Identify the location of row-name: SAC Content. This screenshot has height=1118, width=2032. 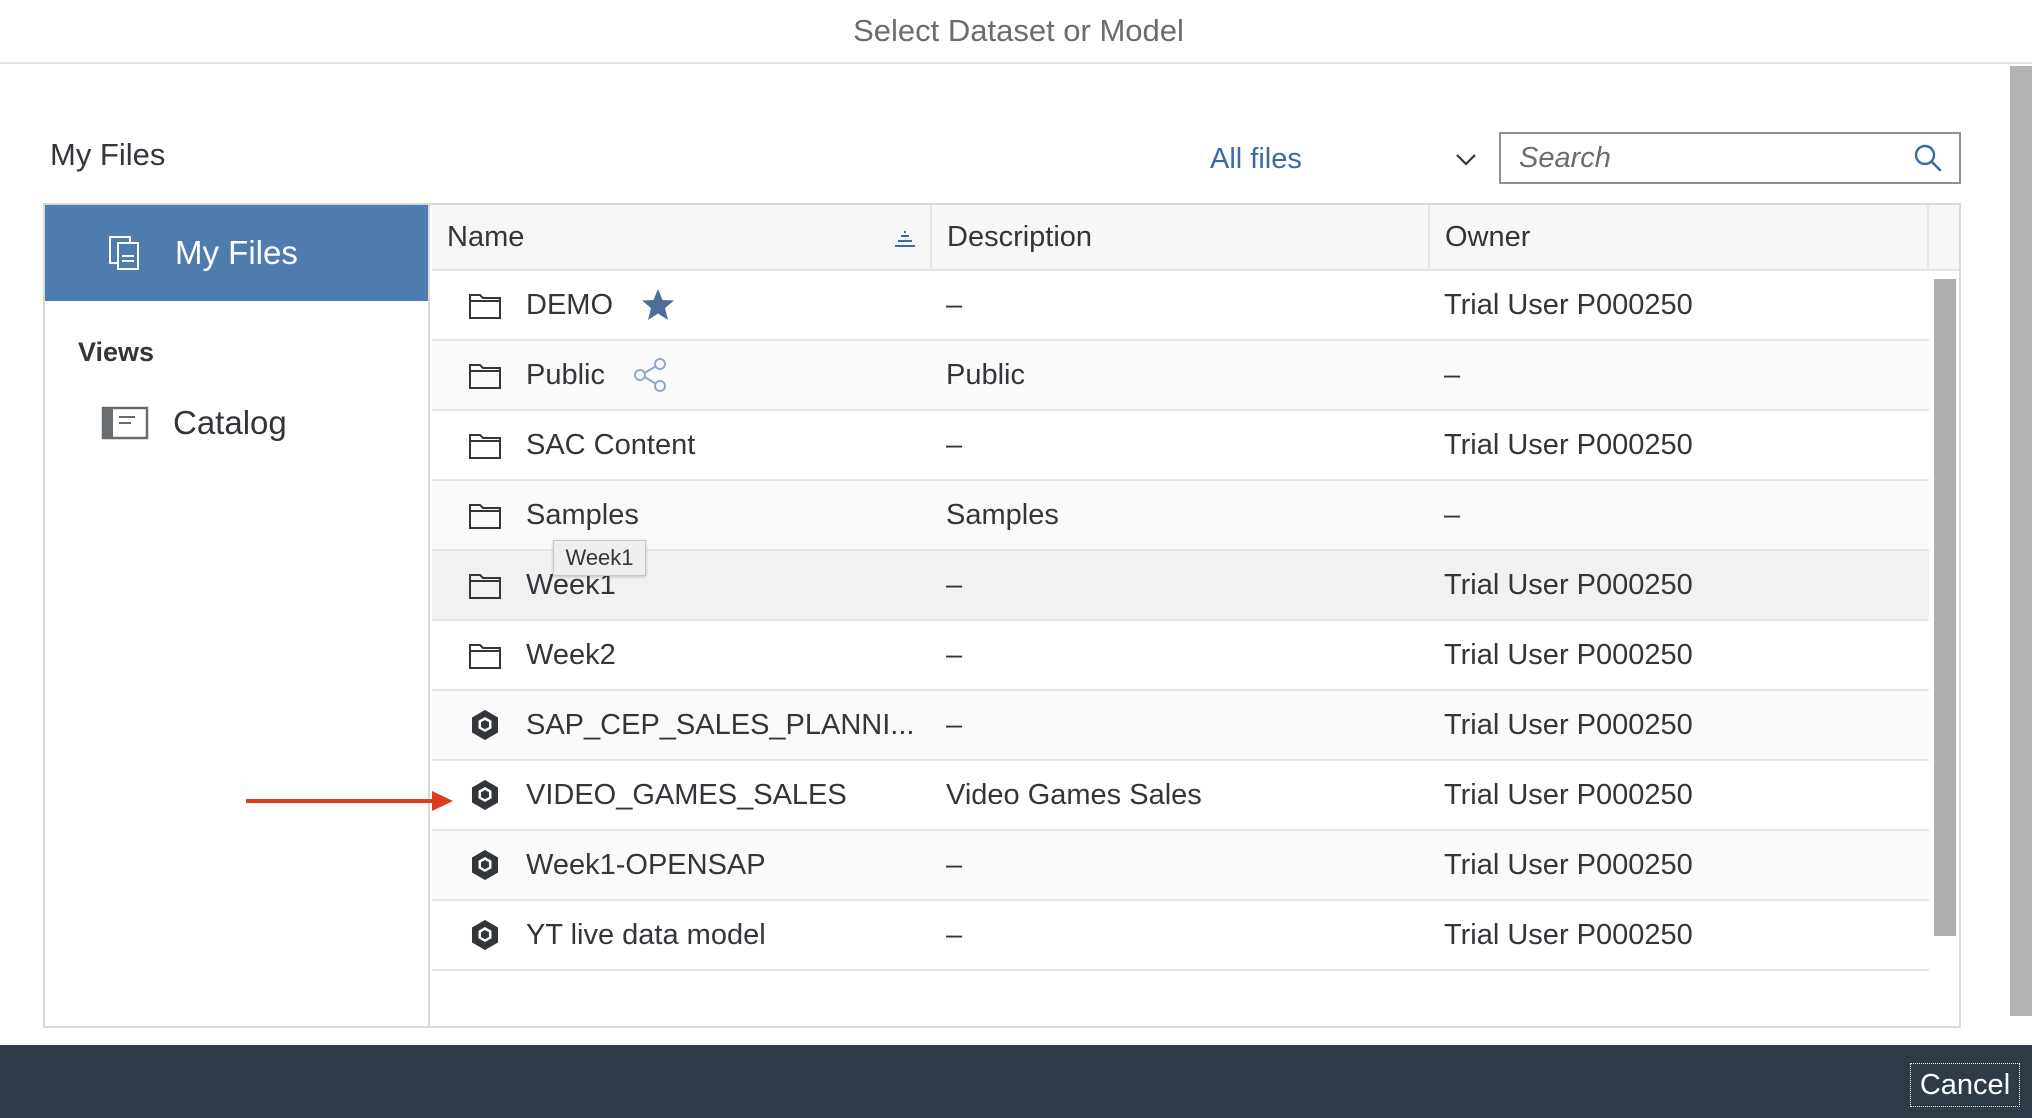
(611, 444).